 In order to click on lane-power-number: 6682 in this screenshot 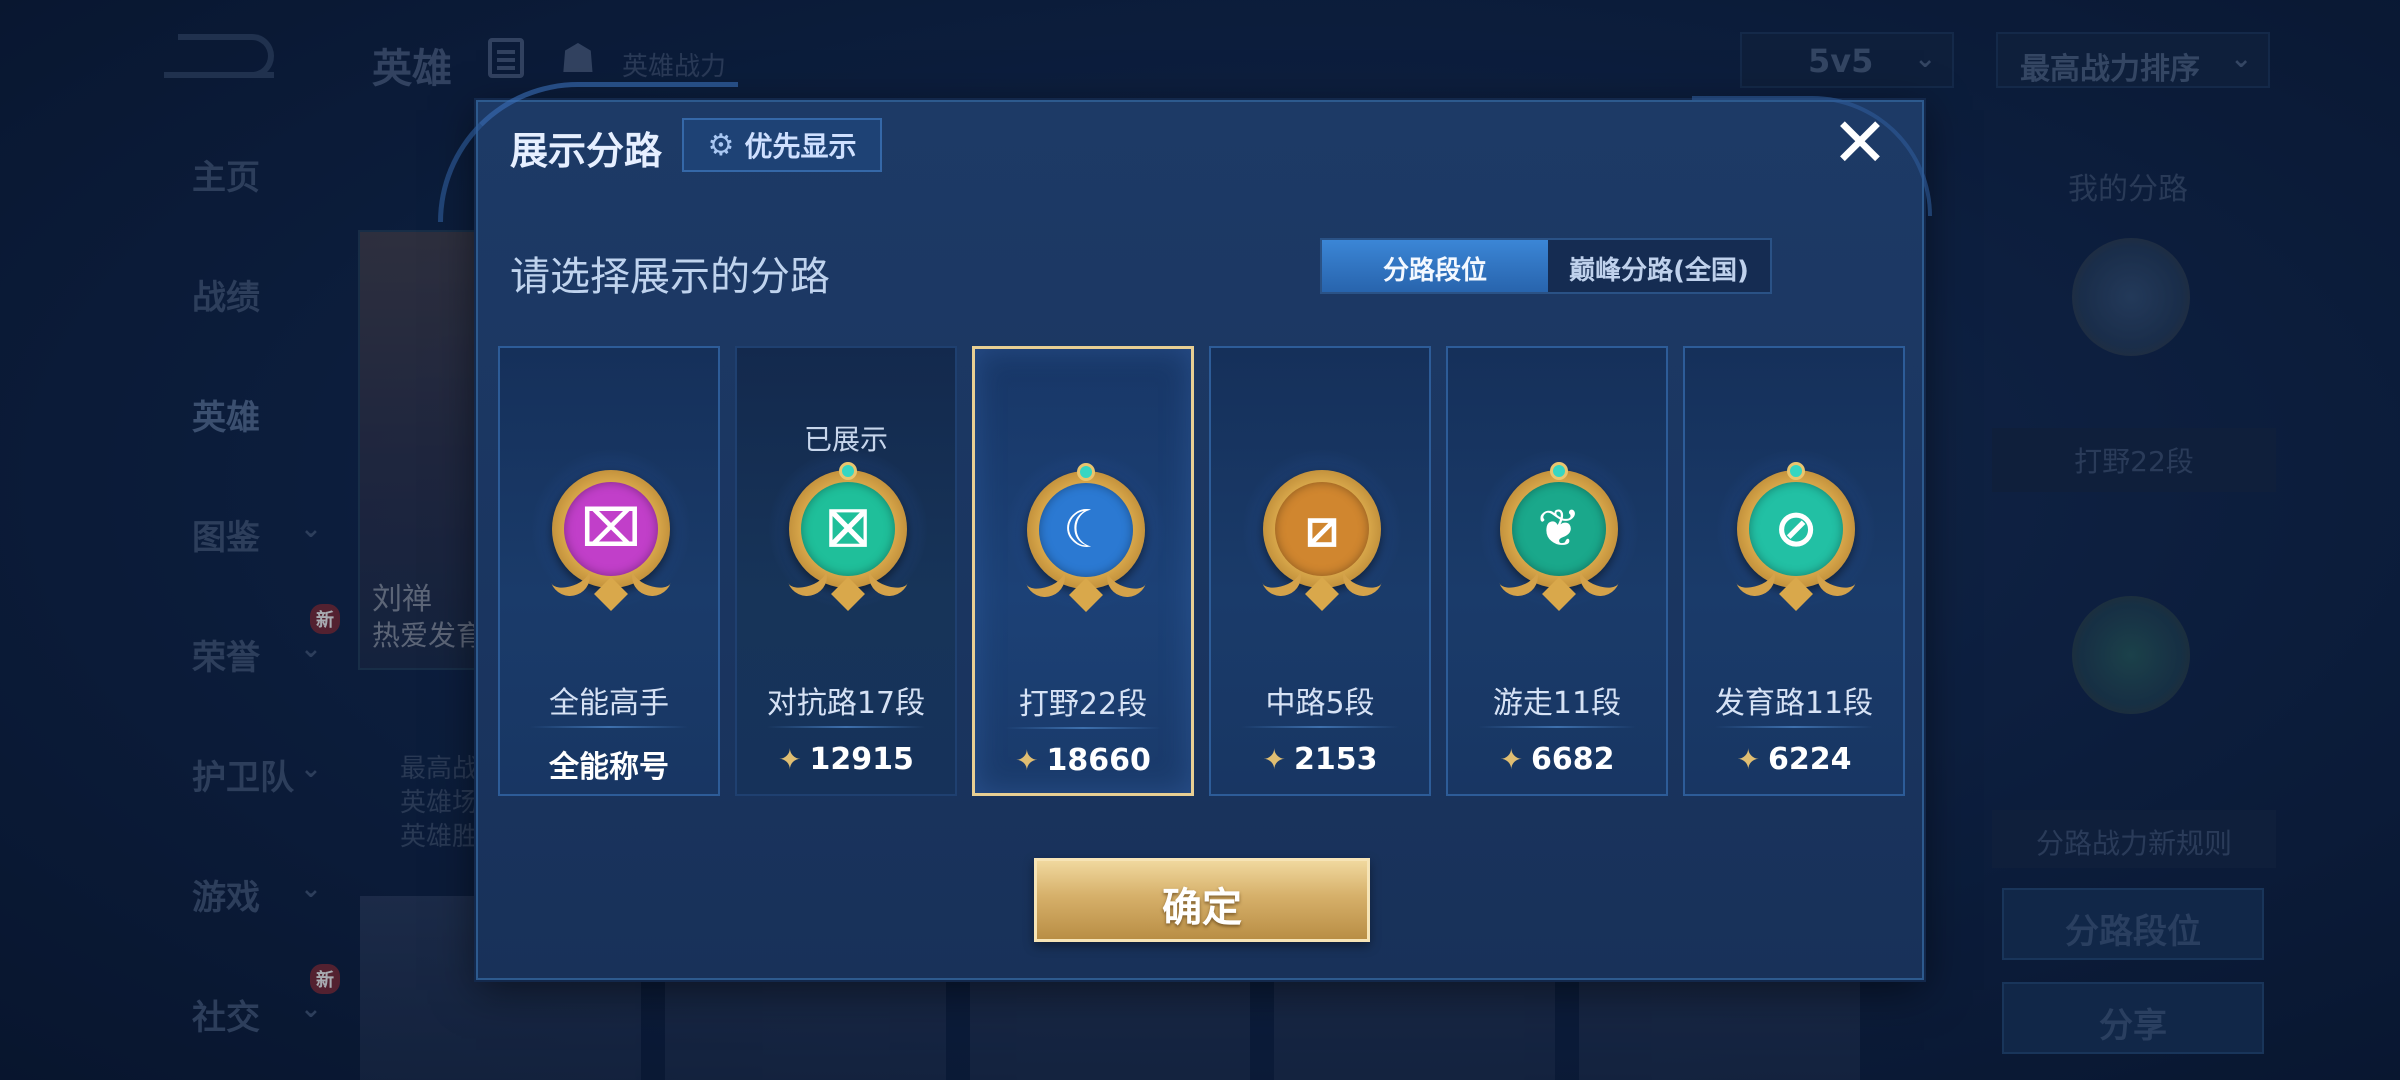, I will do `click(1572, 759)`.